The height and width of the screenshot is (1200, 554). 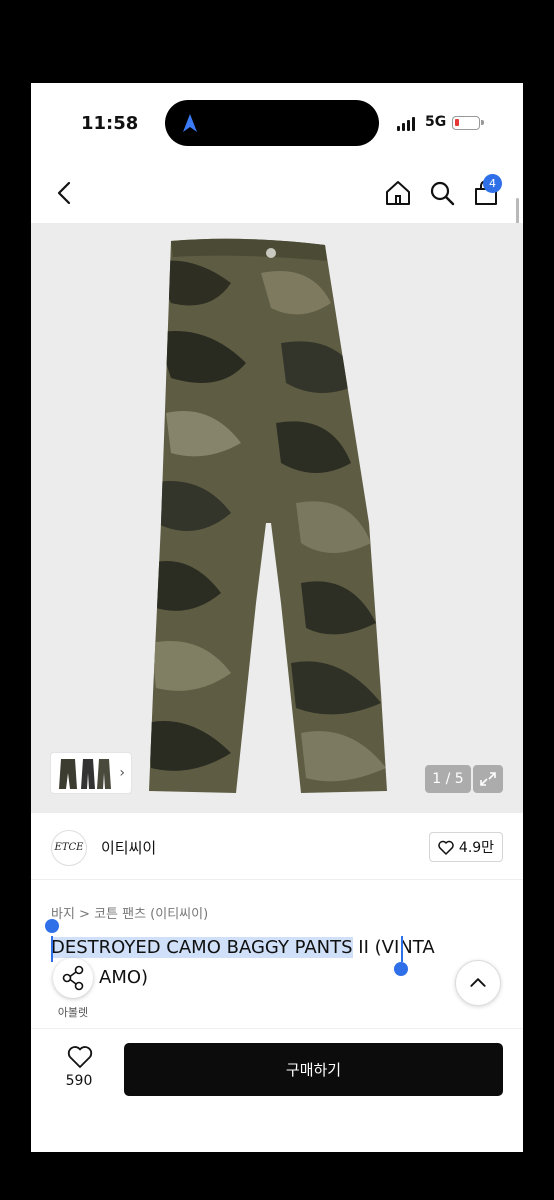 What do you see at coordinates (442, 193) in the screenshot?
I see `search-icon` at bounding box center [442, 193].